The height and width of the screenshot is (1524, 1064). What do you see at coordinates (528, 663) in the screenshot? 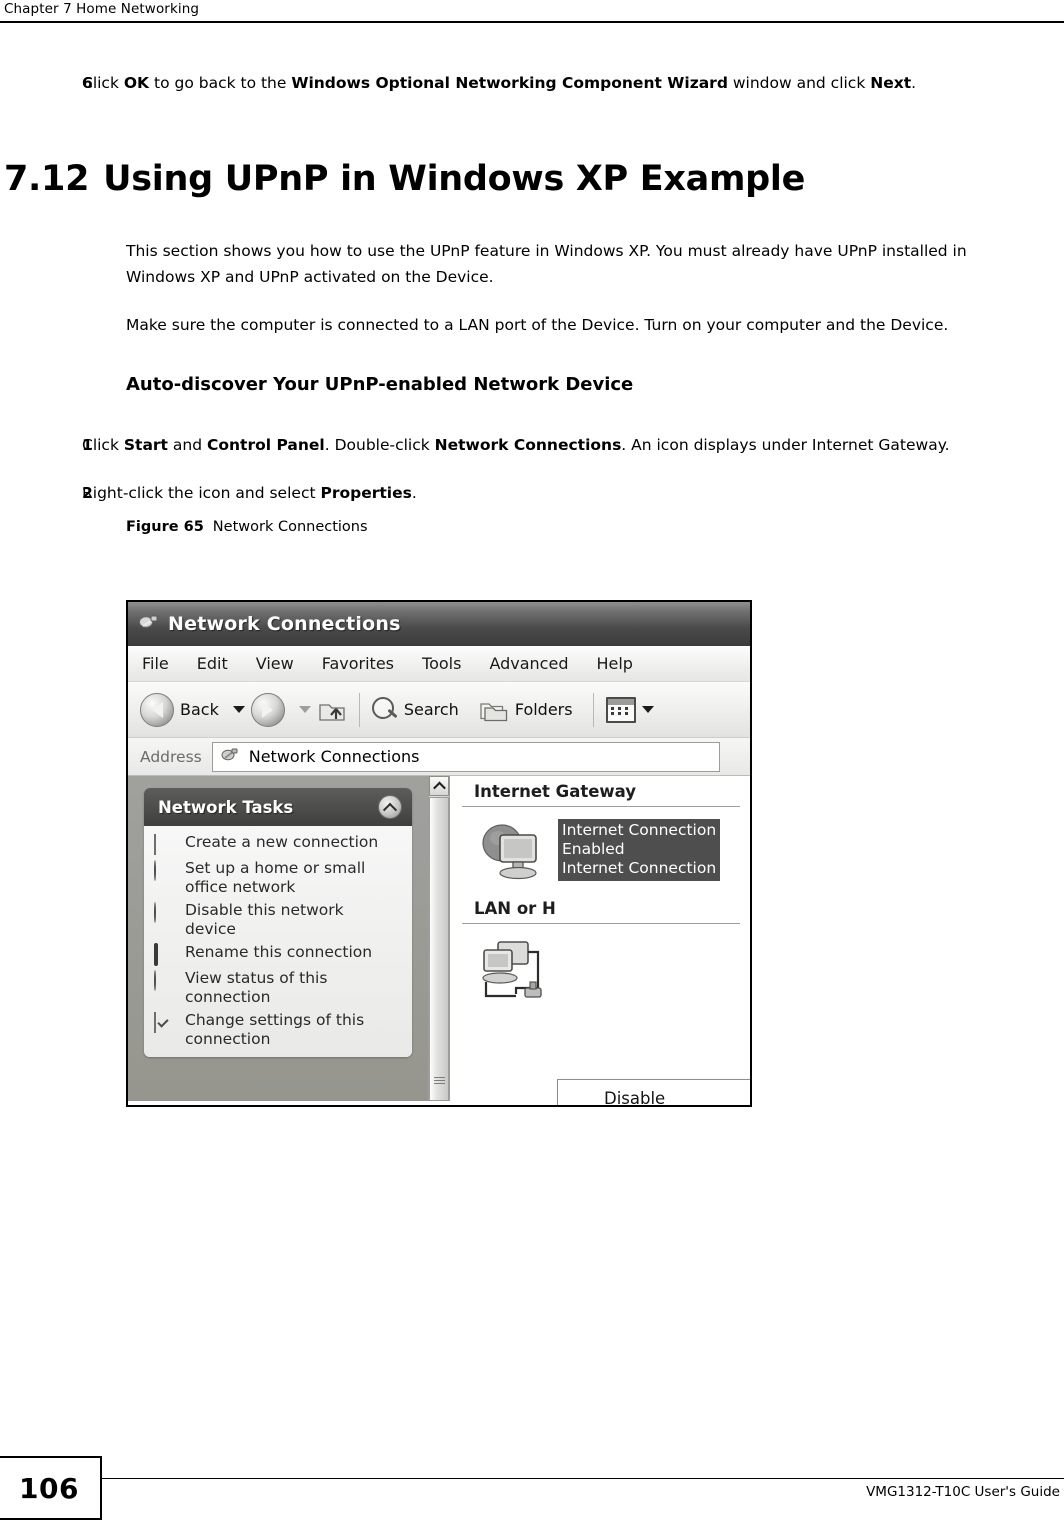
I see `menu-advanced: Advanced` at bounding box center [528, 663].